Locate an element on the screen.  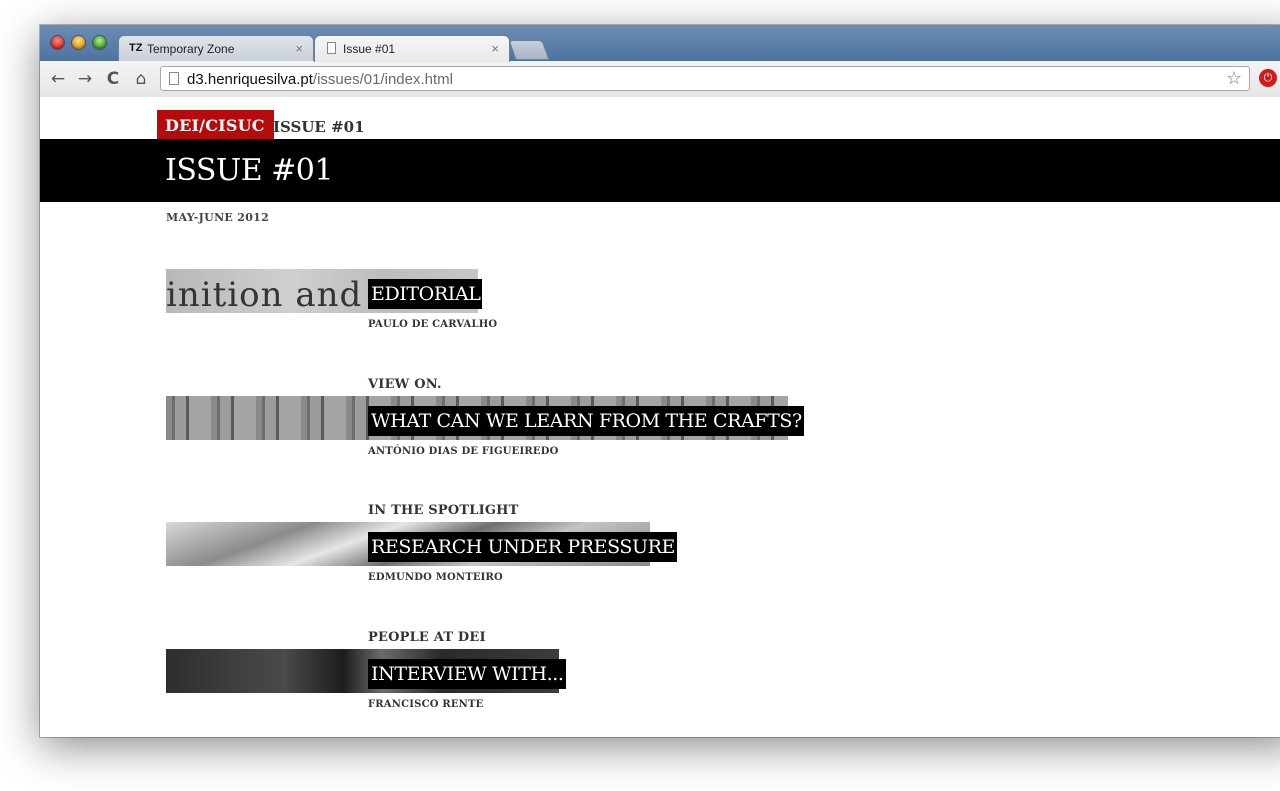
tab-title: Issue #01 is located at coordinates (369, 49).